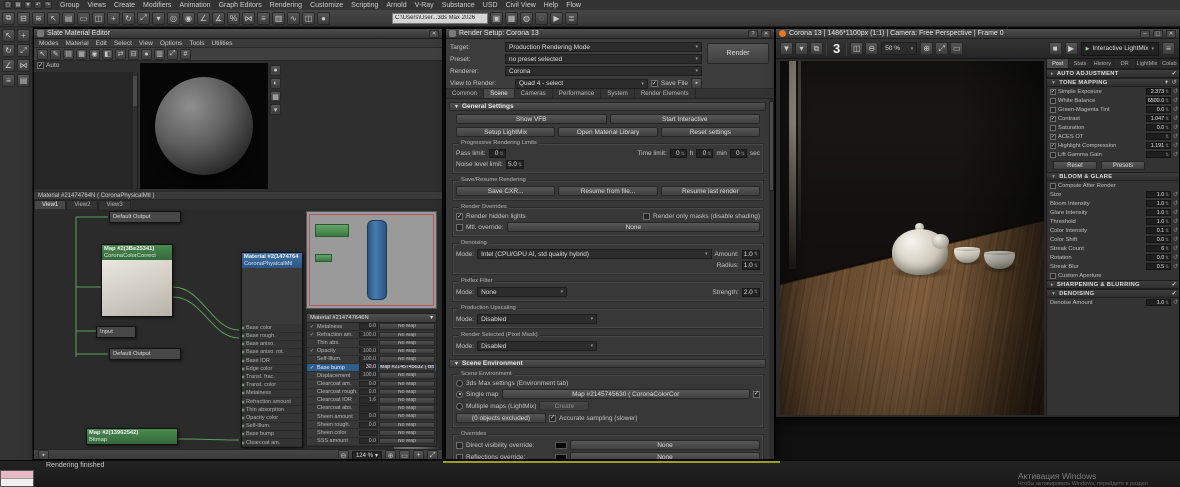  Describe the element at coordinates (17, 475) in the screenshot. I see `listener-macro-row` at that location.